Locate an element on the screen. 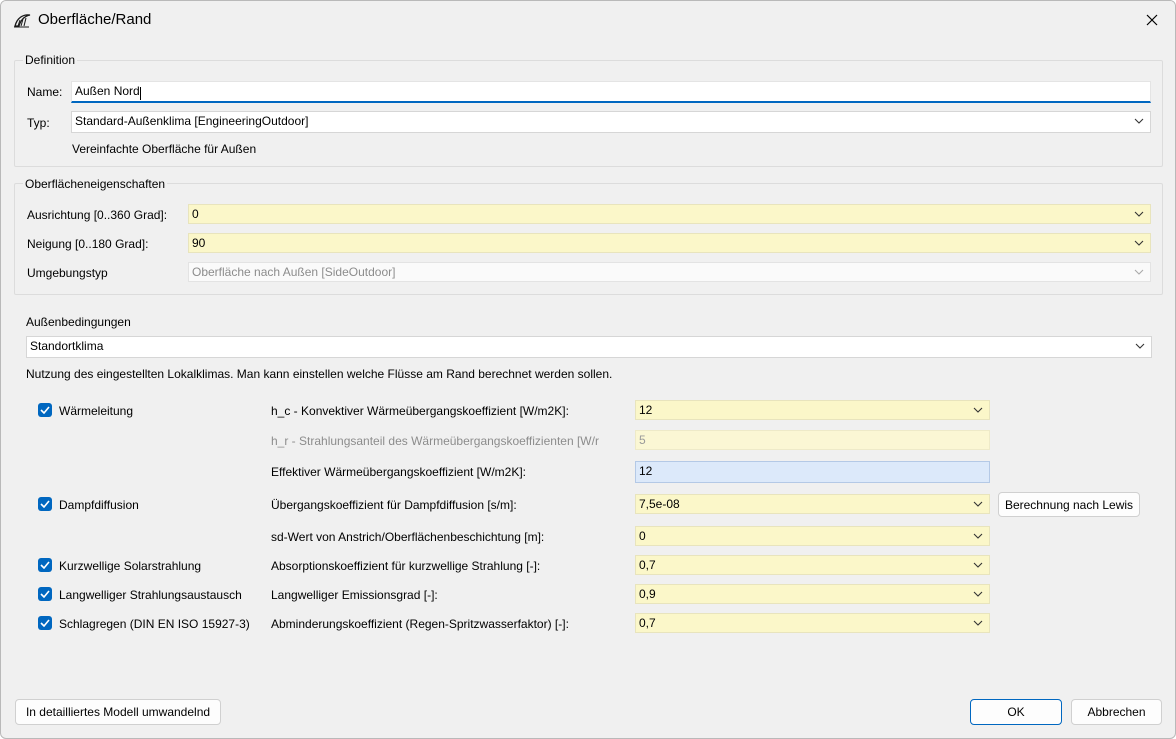 The height and width of the screenshot is (739, 1176). longwave-exchange-label: Langwelliger Strahlungsaustausch is located at coordinates (150, 595).